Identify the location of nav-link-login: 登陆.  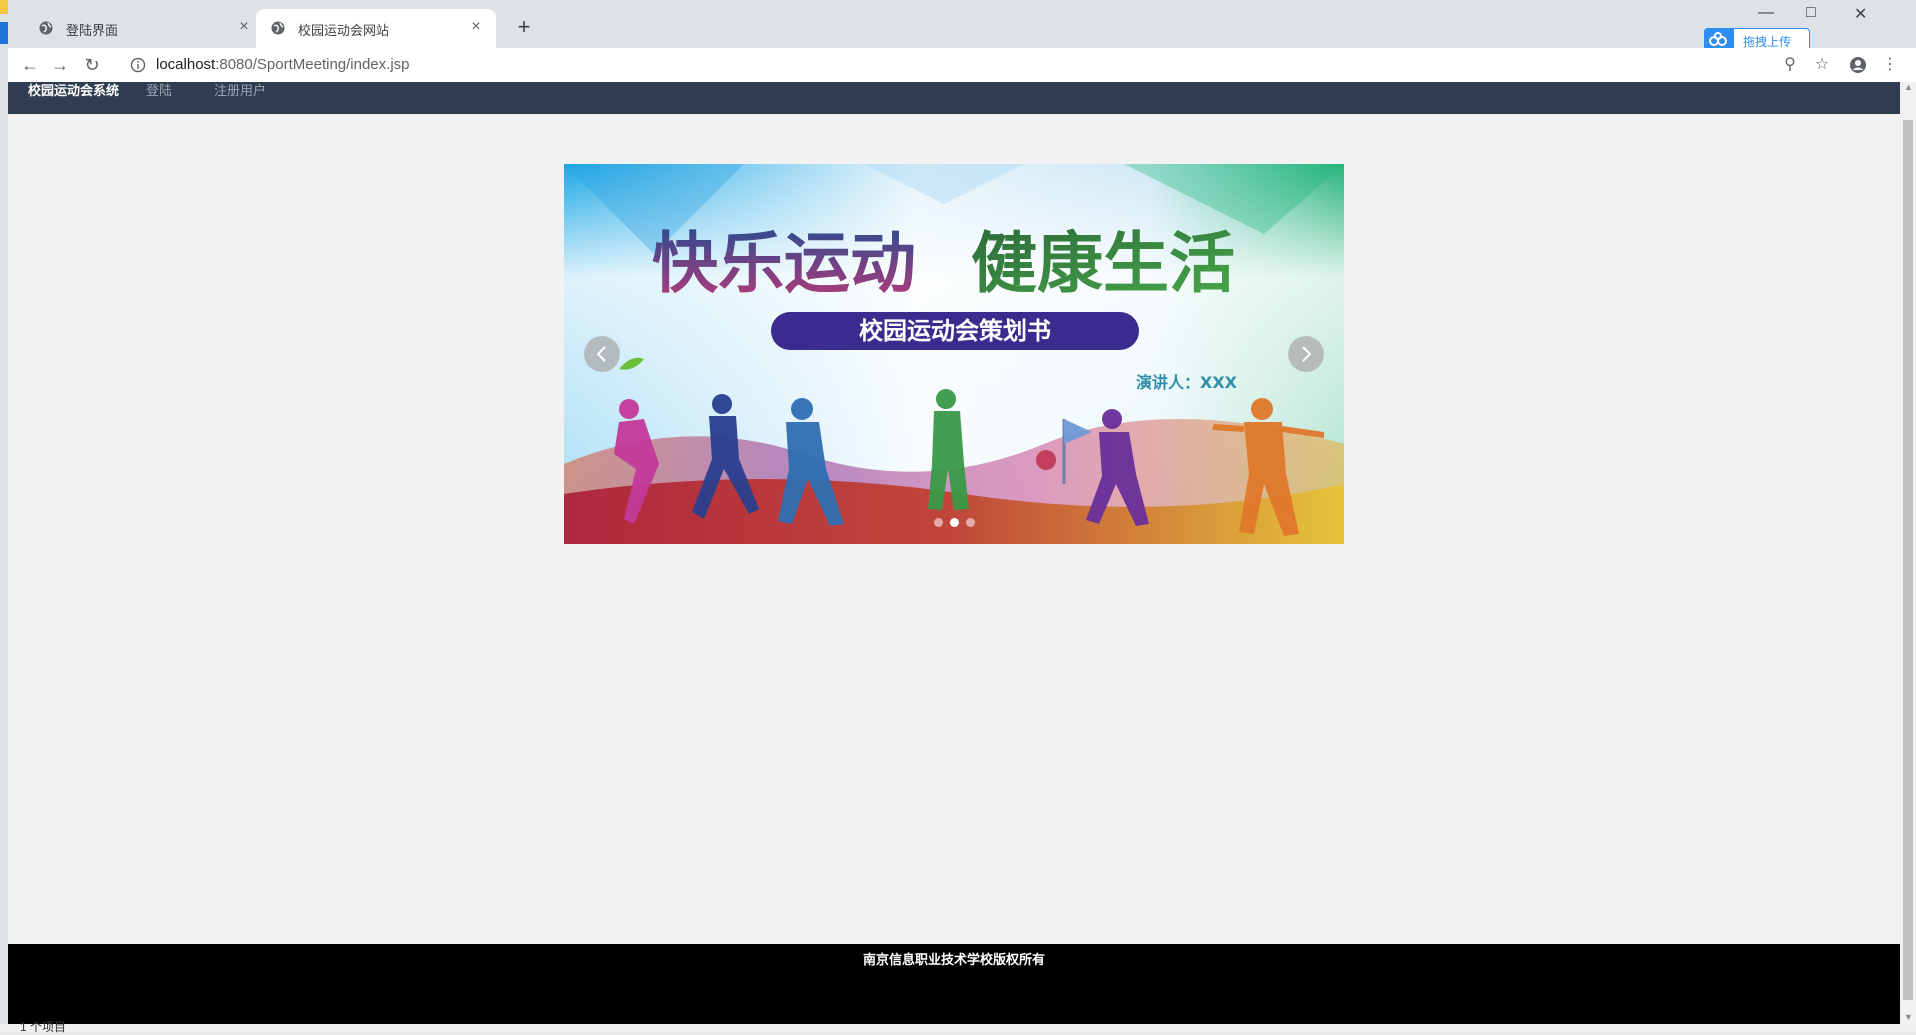
(159, 90).